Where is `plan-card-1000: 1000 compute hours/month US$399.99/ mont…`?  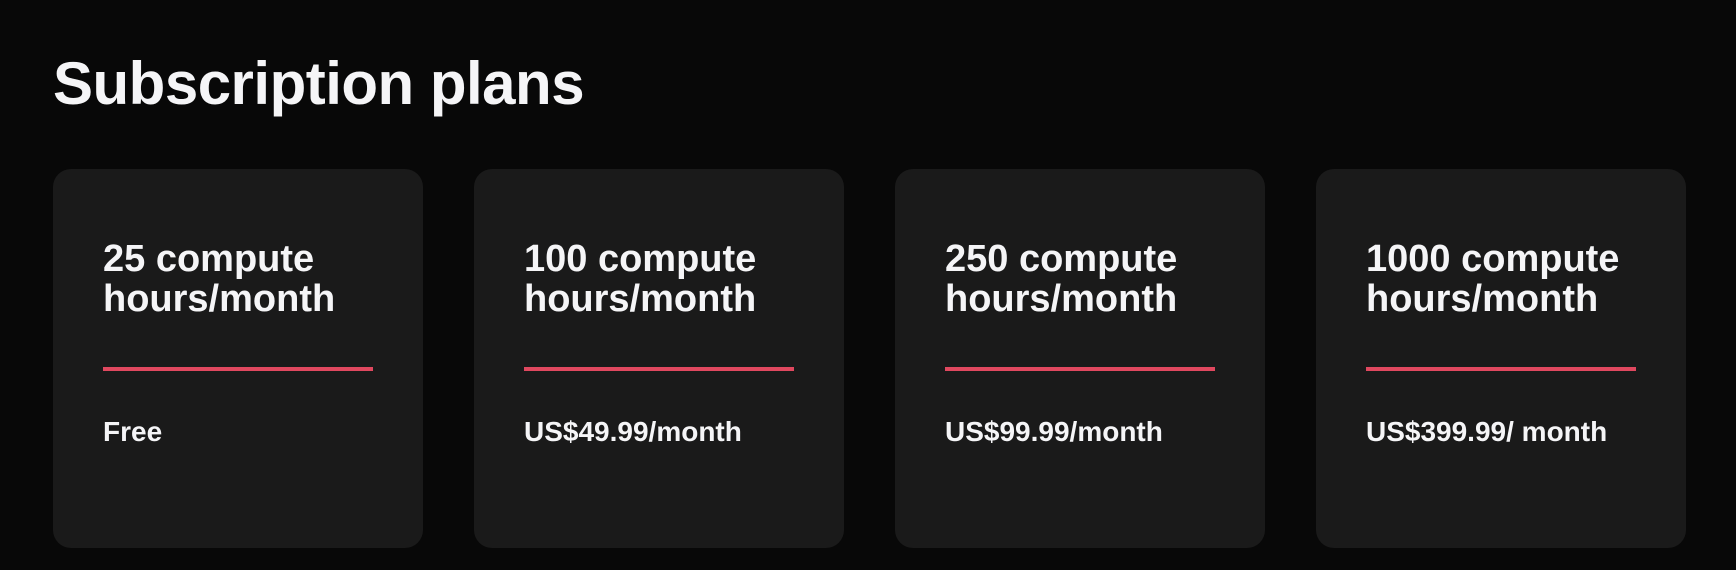
plan-card-1000: 1000 compute hours/month US$399.99/ mont… is located at coordinates (1501, 358).